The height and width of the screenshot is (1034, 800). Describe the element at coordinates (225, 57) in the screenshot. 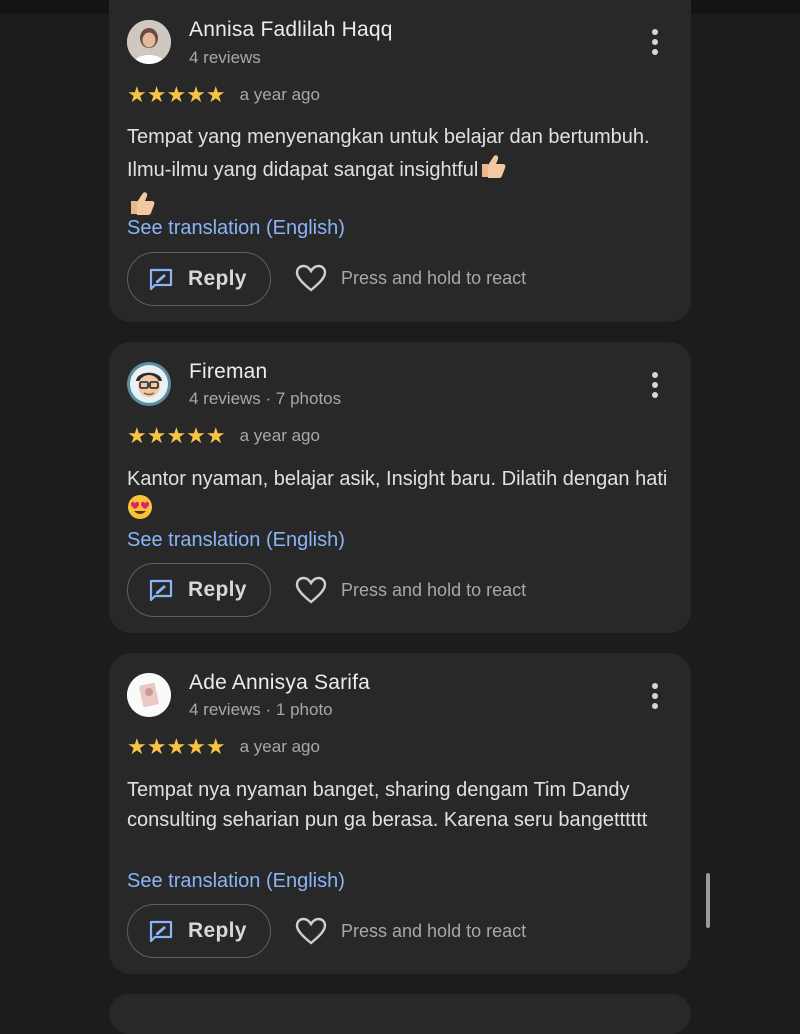

I see `reviewer-meta: 4 reviews` at that location.